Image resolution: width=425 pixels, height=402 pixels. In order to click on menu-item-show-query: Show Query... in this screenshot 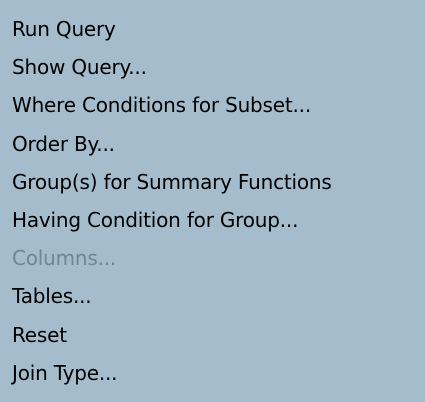, I will do `click(212, 67)`.